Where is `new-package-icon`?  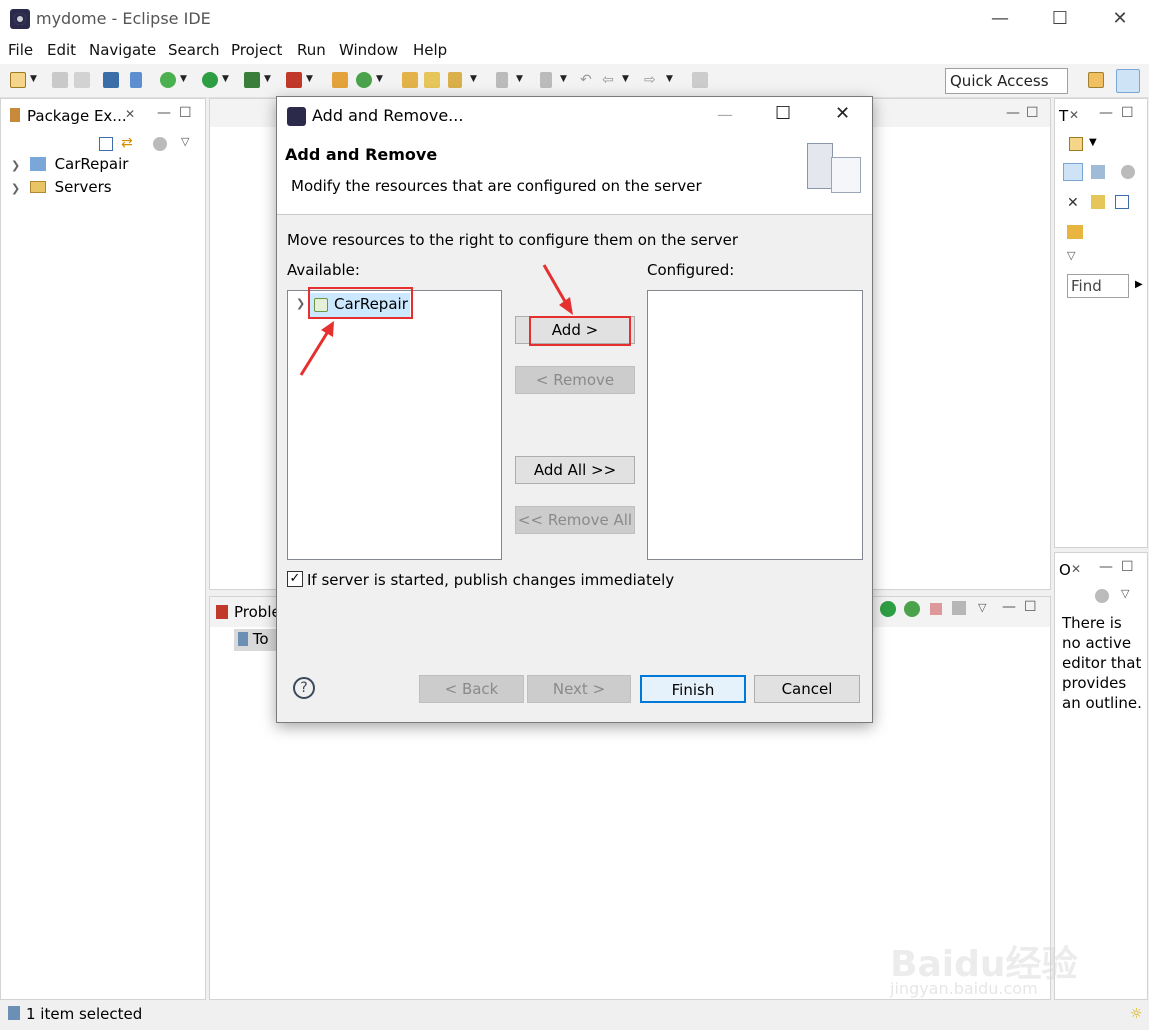
new-package-icon is located at coordinates (340, 80).